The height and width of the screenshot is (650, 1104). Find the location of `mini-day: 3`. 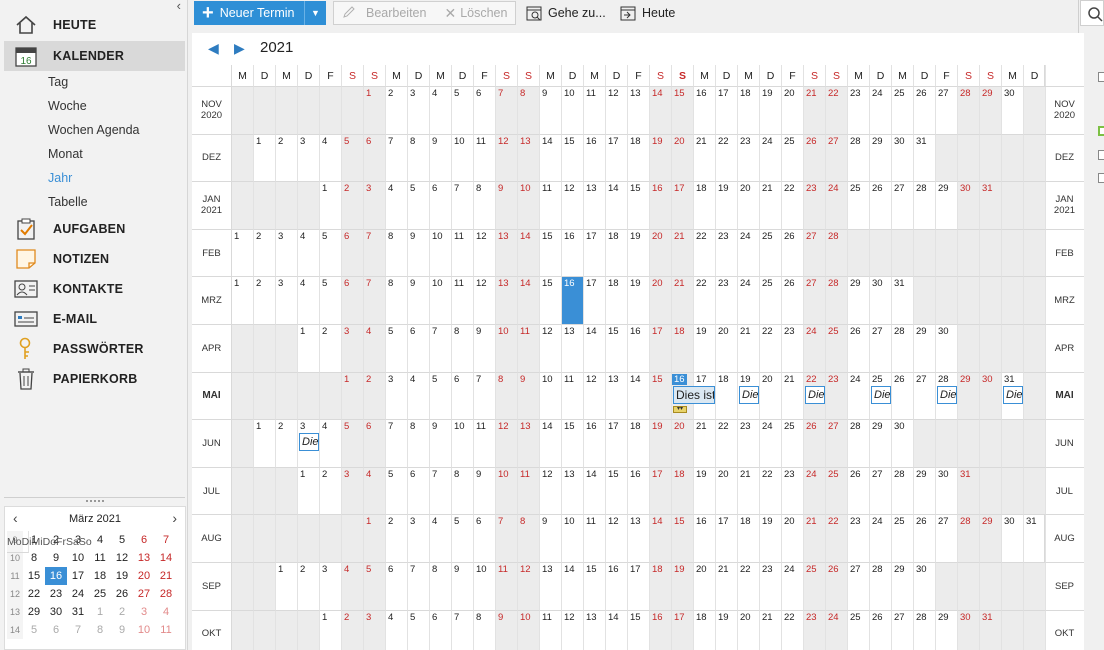

mini-day: 3 is located at coordinates (144, 612).